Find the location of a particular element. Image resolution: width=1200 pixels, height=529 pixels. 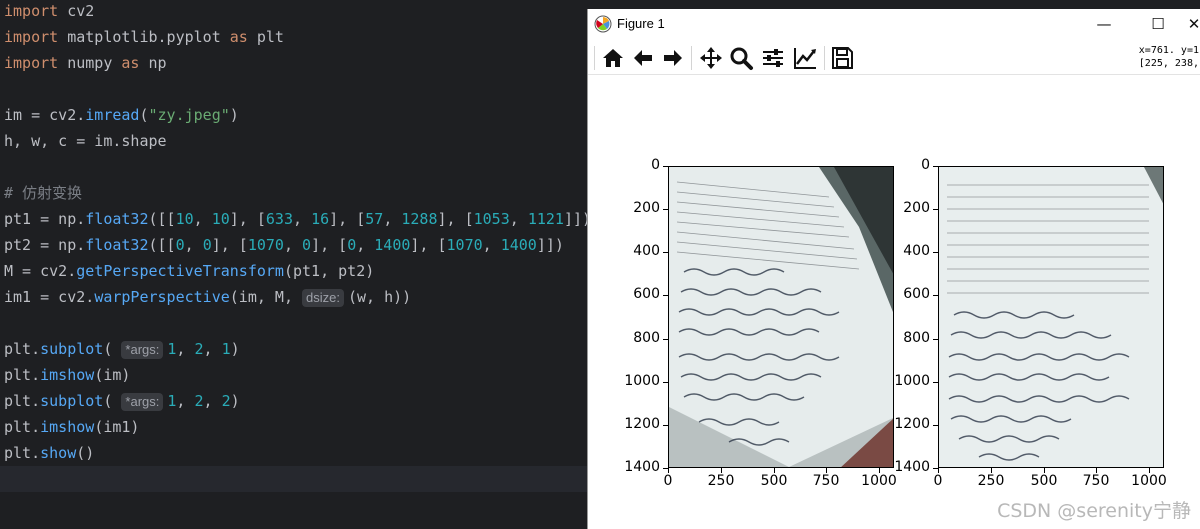

code-token: h, w, c = im.shape is located at coordinates (85, 141).